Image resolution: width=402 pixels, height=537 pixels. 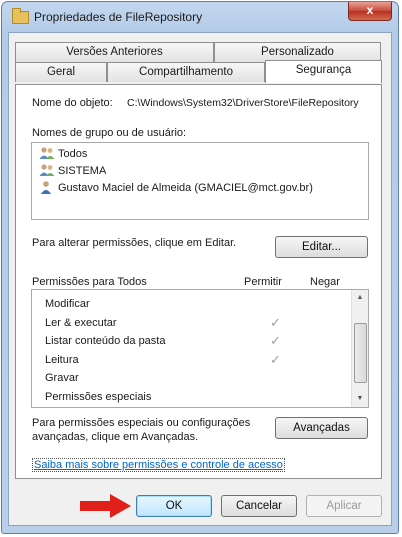 I want to click on list-item-sistema: SISTEMA, so click(x=72, y=171).